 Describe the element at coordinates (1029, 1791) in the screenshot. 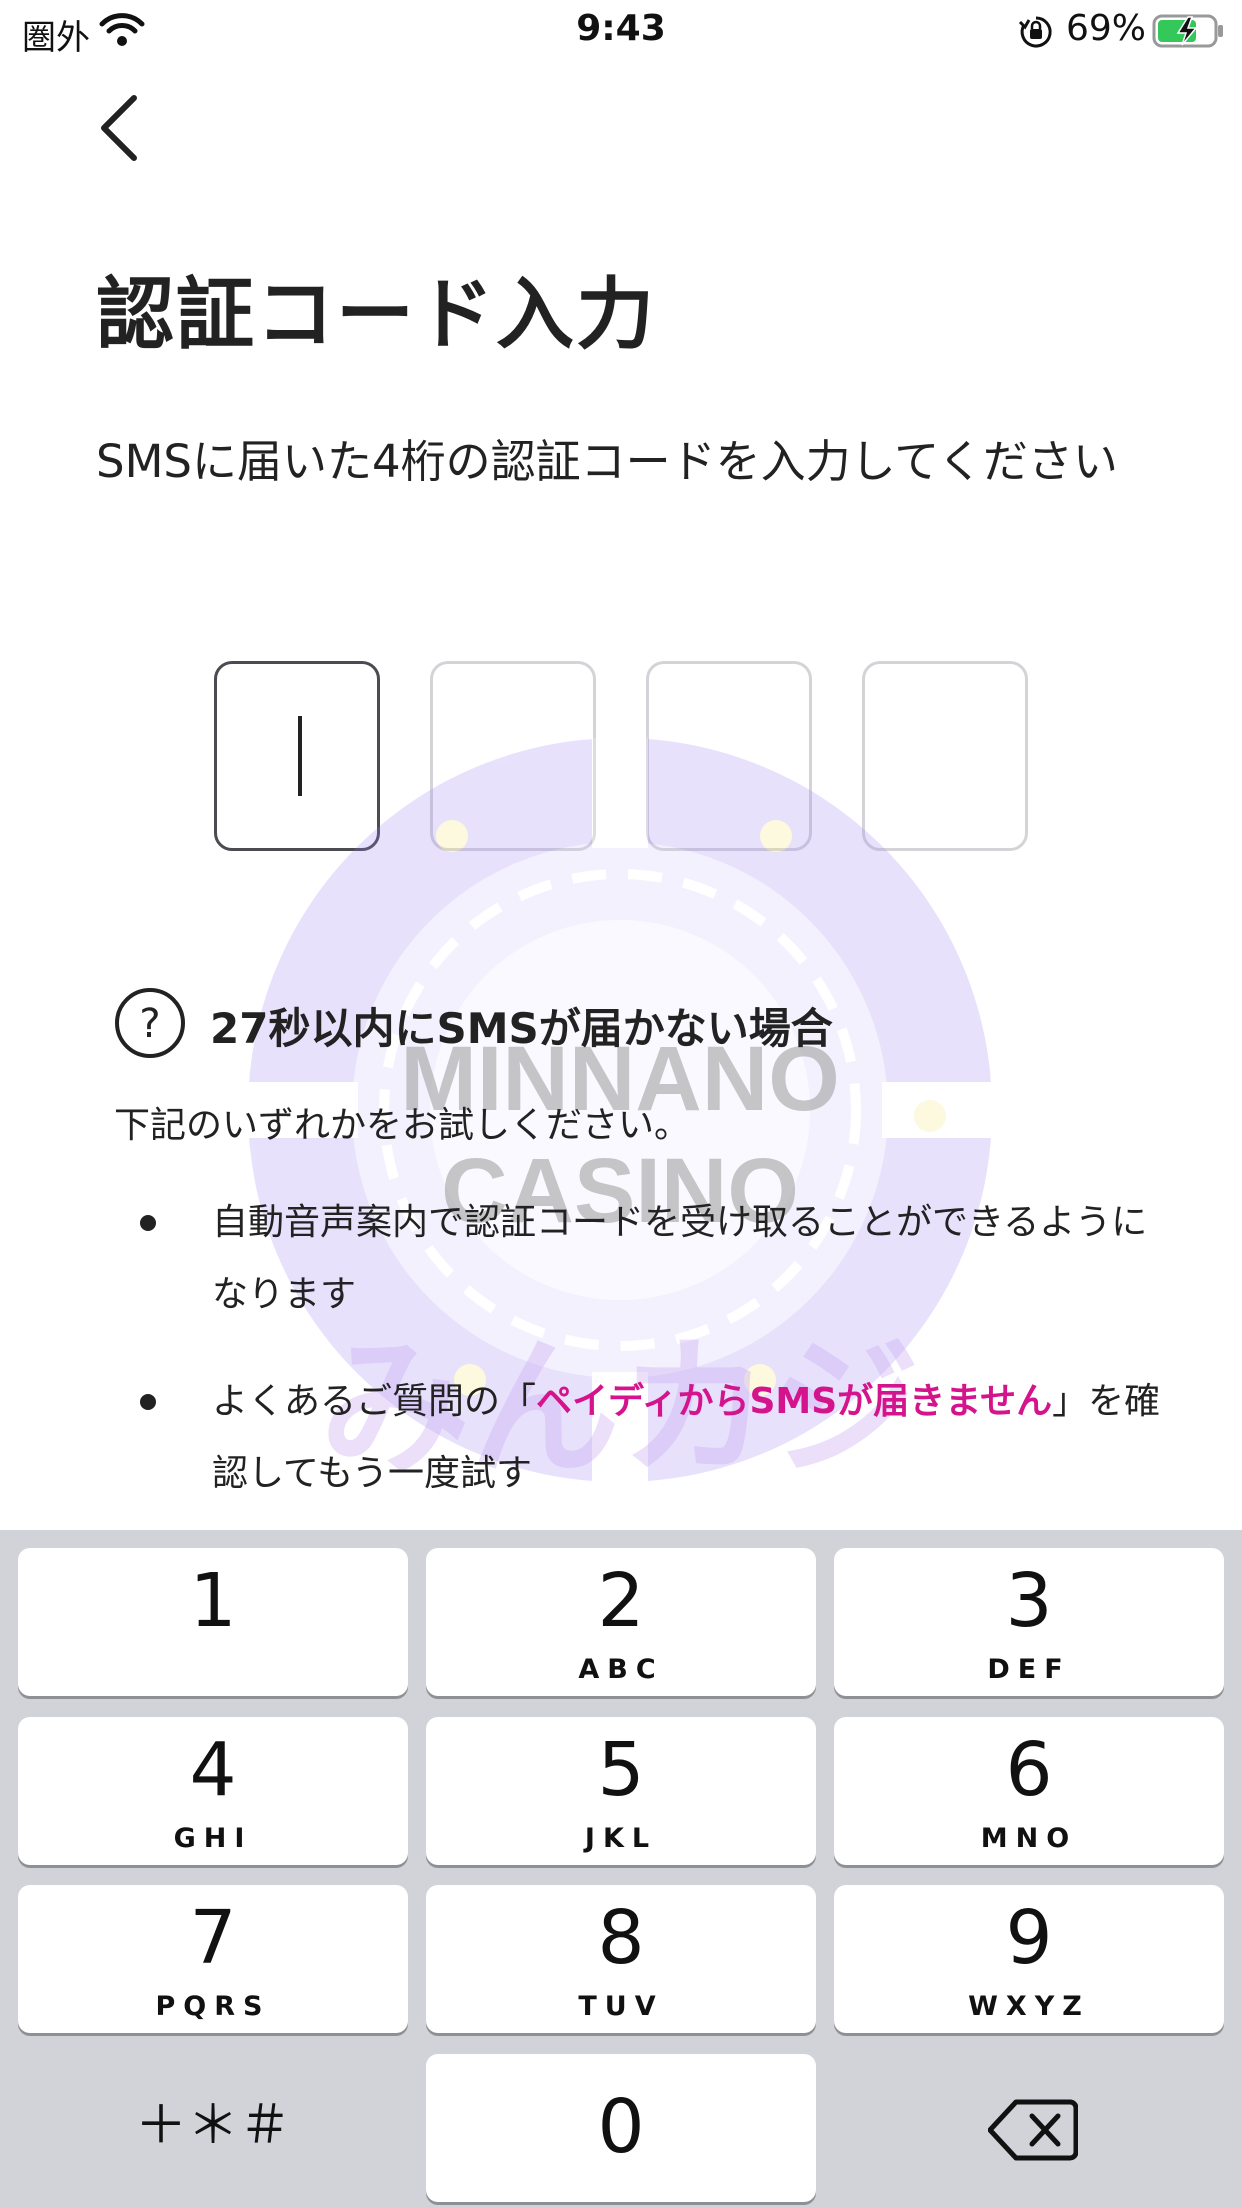

I see `key-6: 6 MNO` at that location.